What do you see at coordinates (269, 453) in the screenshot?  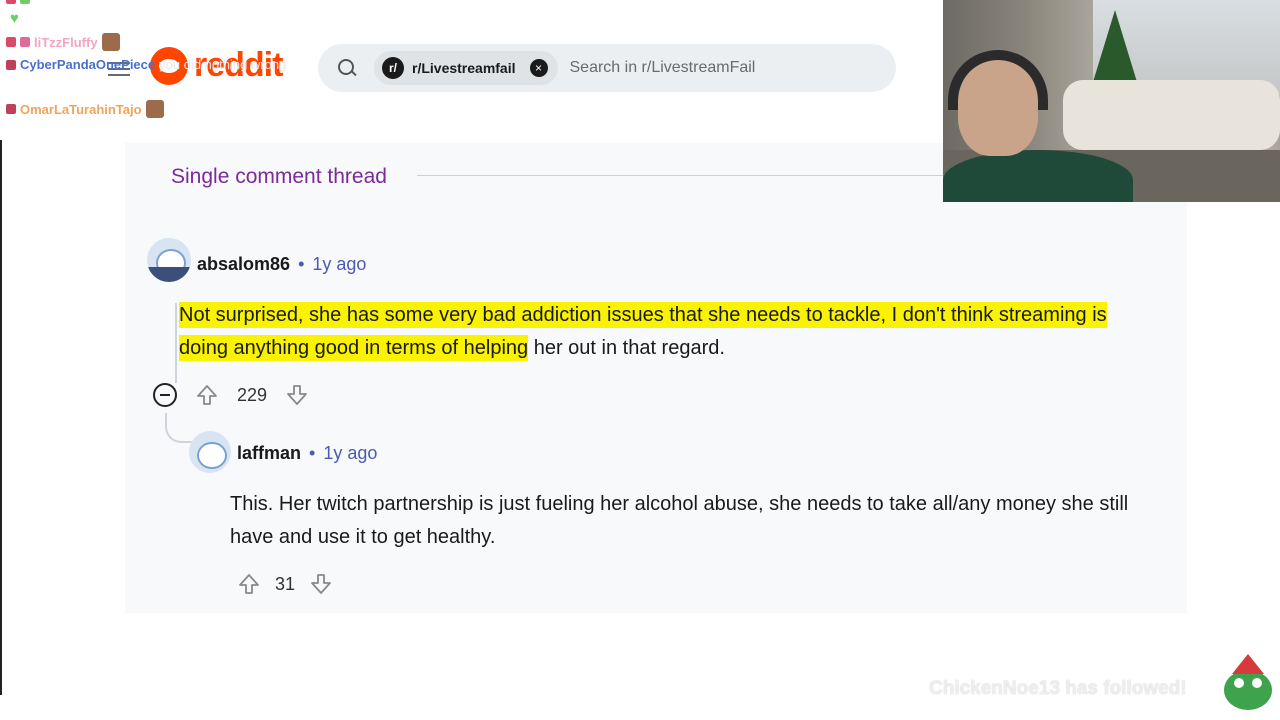 I see `comment-username: laffman` at bounding box center [269, 453].